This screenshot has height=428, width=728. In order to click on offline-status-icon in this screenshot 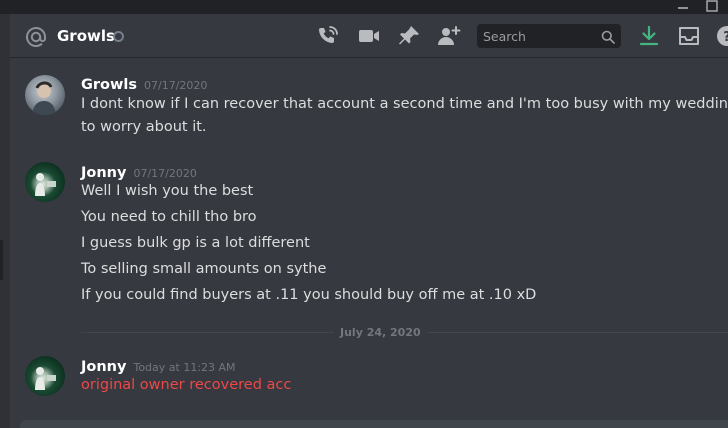, I will do `click(118, 36)`.